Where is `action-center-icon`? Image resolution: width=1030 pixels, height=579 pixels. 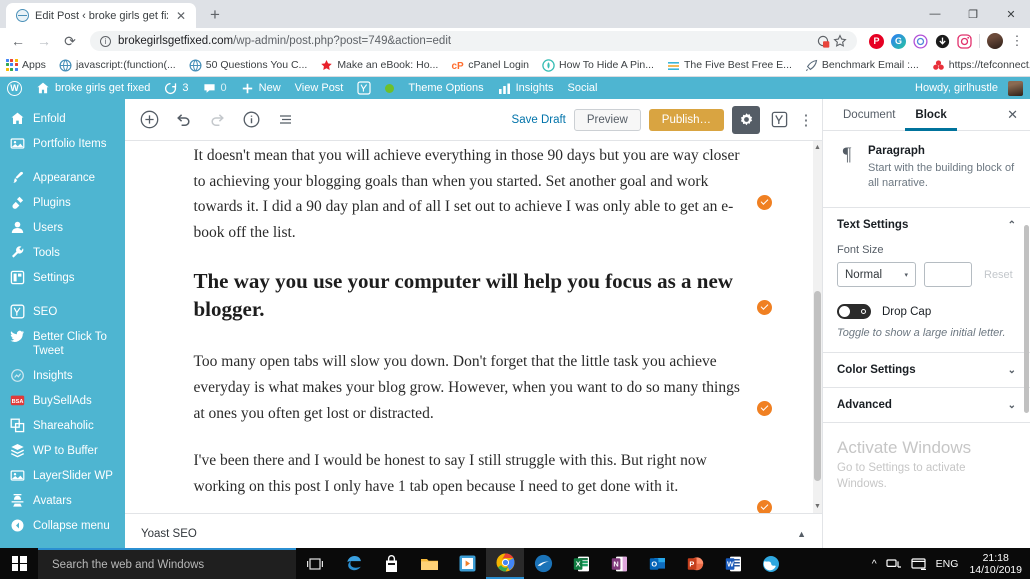
action-center-icon is located at coordinates (919, 564).